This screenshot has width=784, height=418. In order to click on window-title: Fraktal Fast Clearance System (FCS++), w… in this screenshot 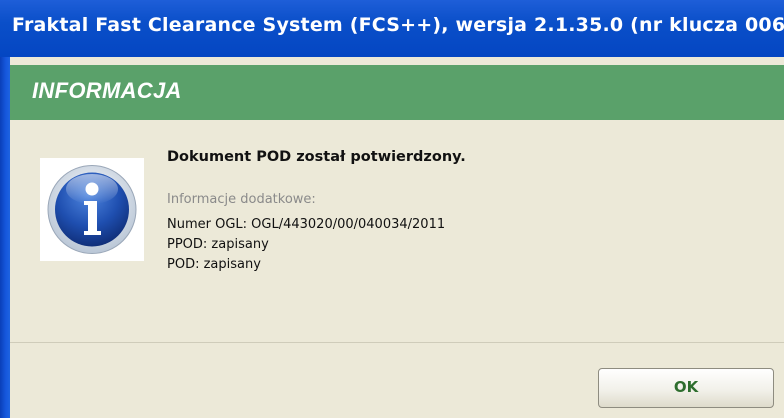, I will do `click(398, 25)`.